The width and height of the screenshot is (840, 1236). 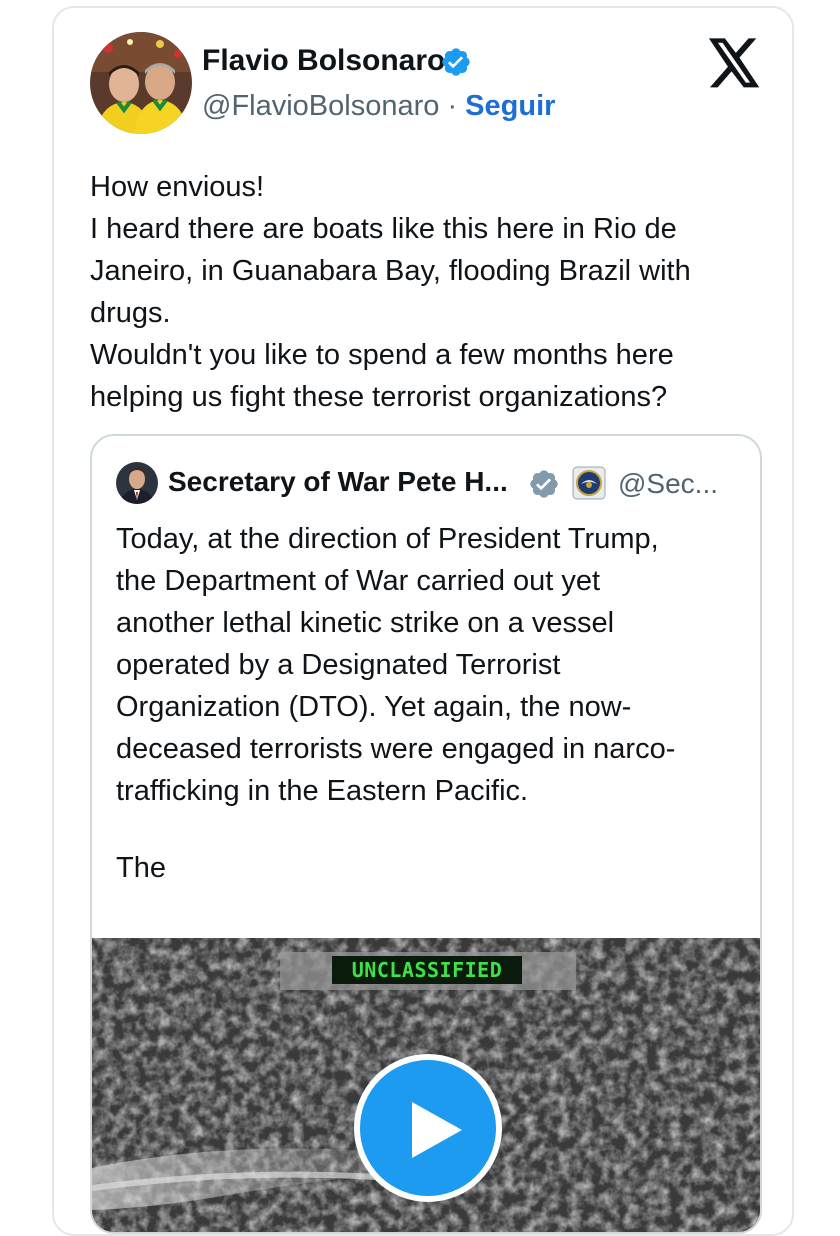 I want to click on play-button, so click(x=428, y=1128).